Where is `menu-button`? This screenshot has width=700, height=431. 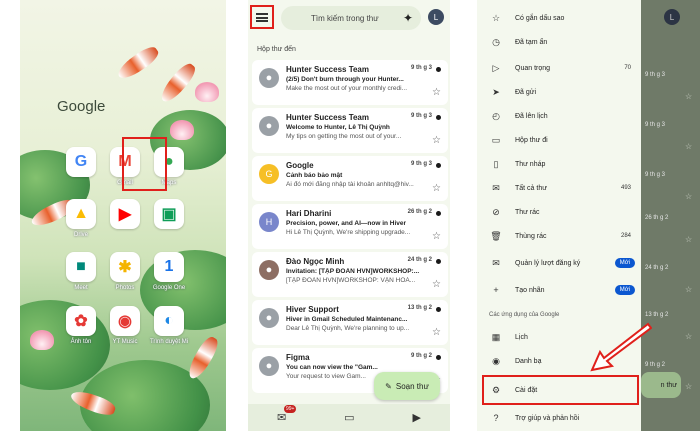
menu-button is located at coordinates (262, 17).